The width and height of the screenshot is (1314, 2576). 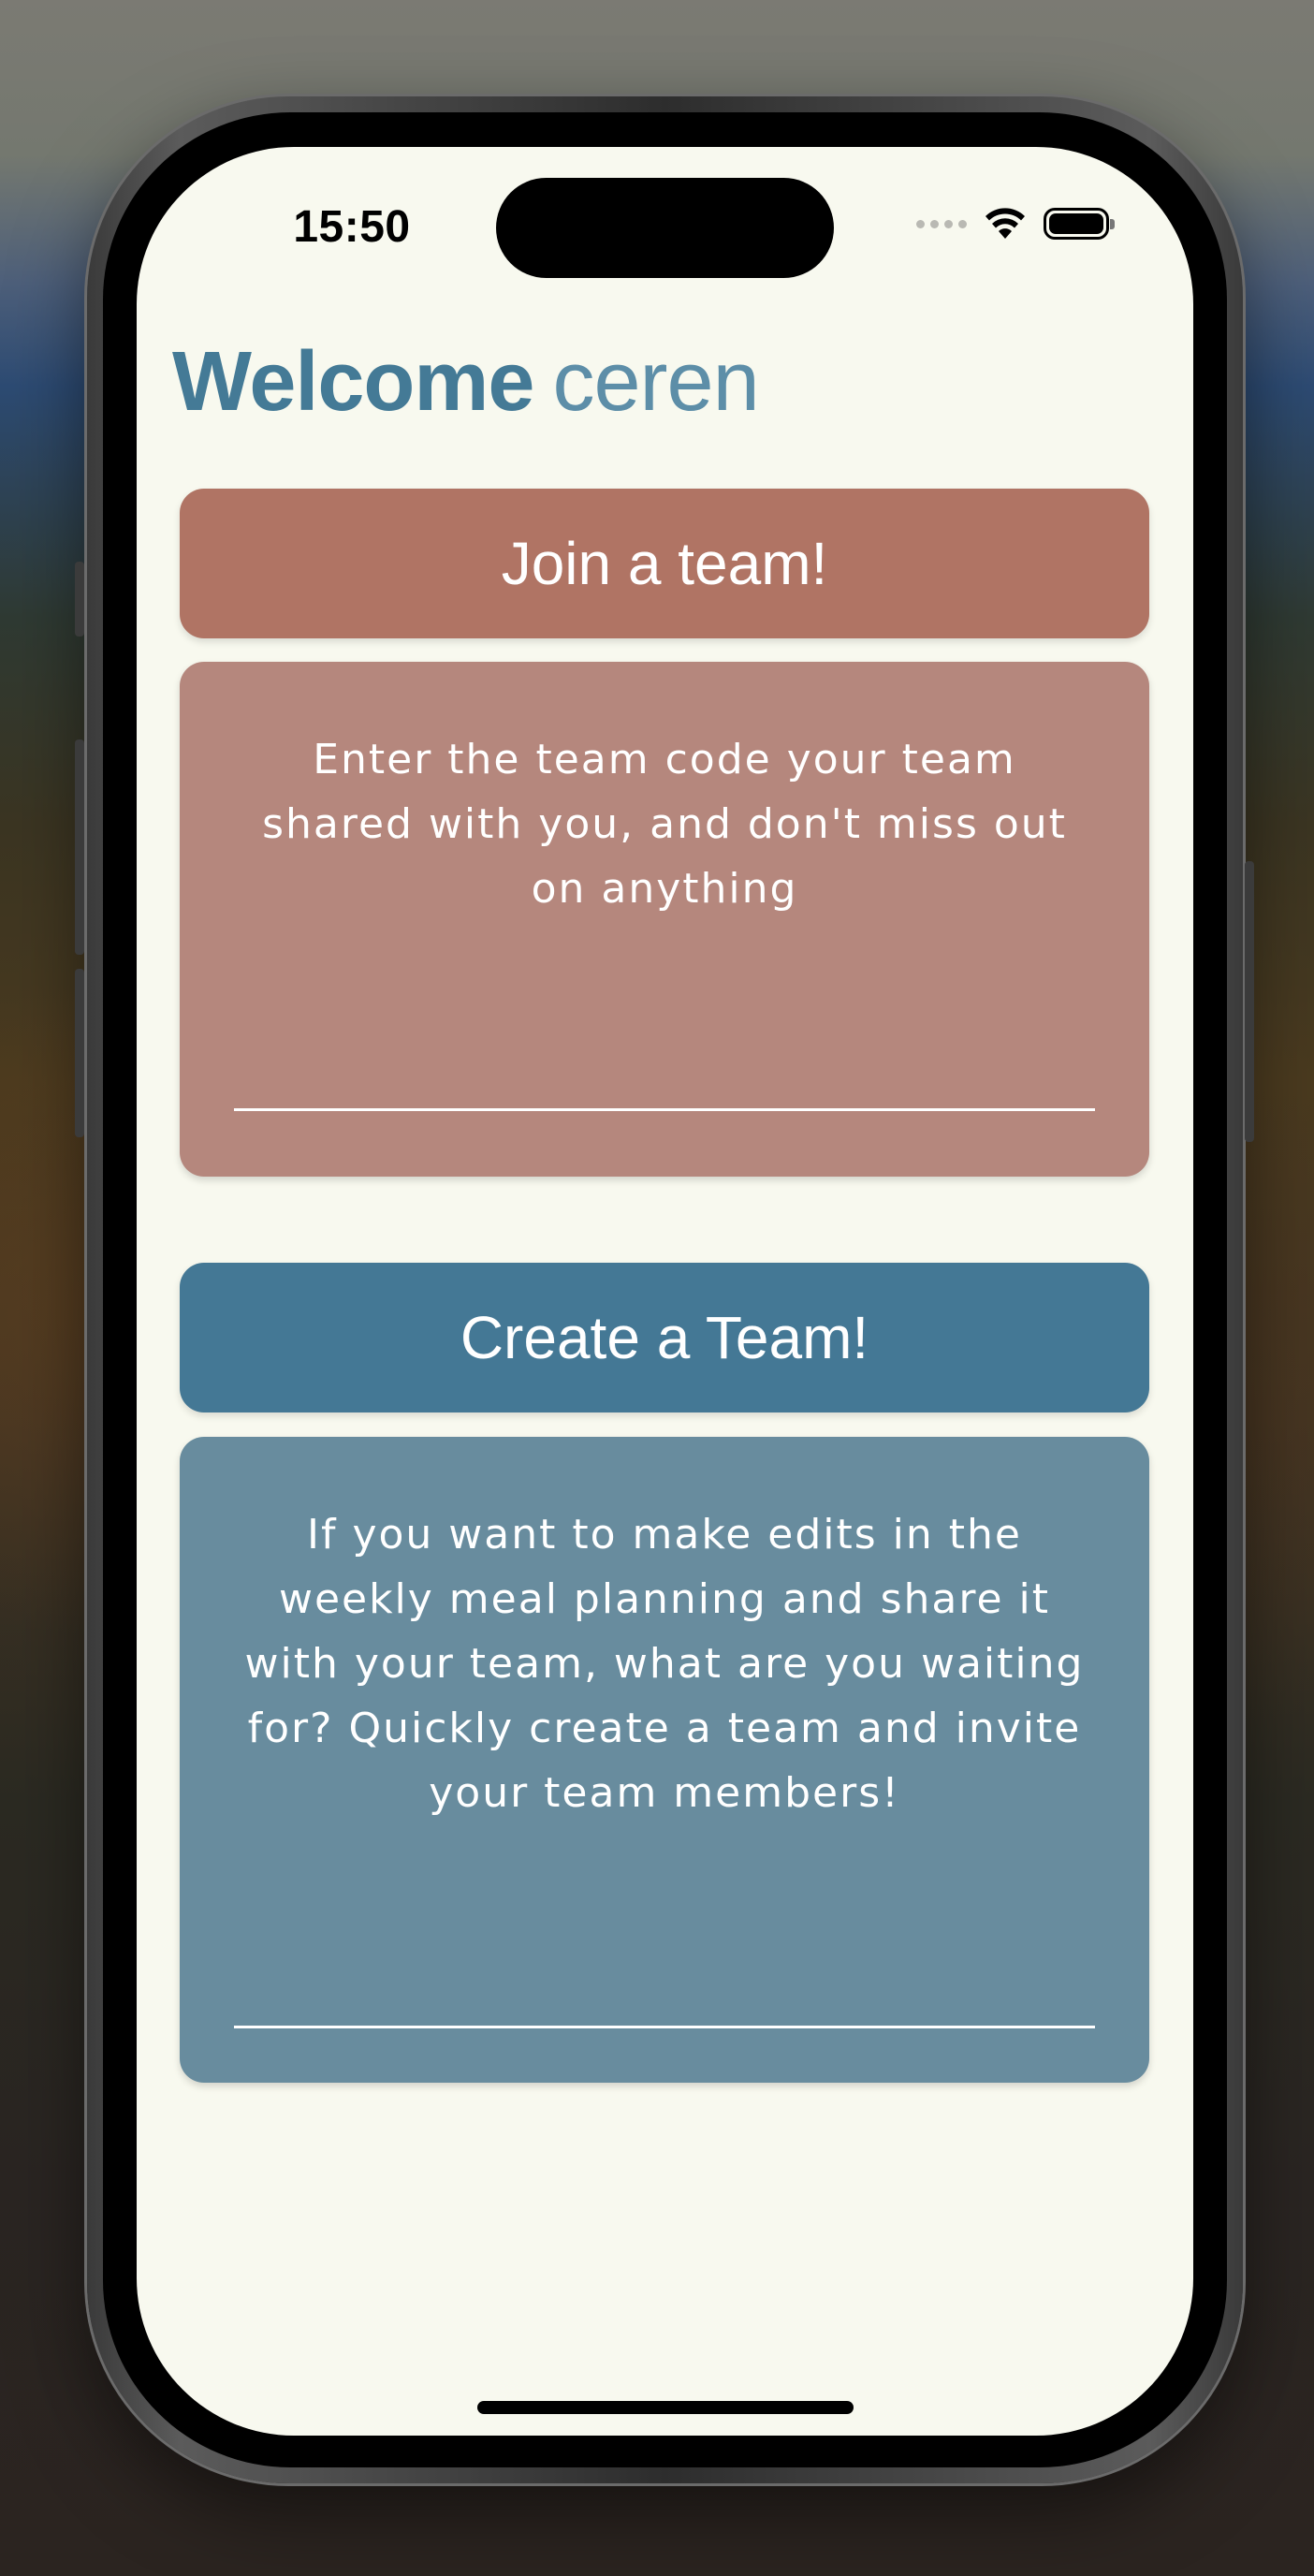 I want to click on team-name-input, so click(x=664, y=2000).